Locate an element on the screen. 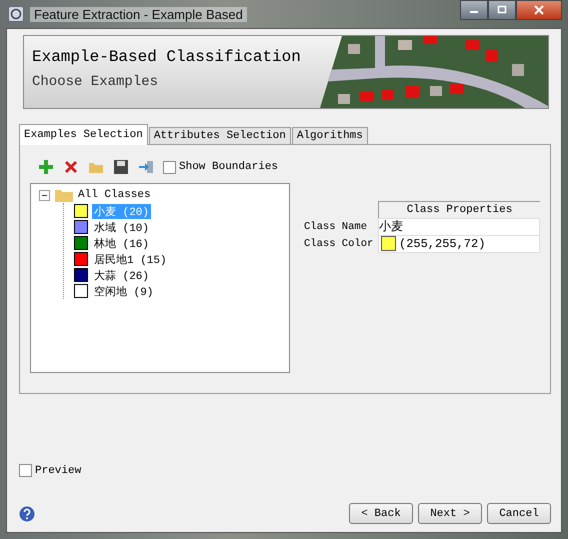  folder-icon is located at coordinates (64, 195).